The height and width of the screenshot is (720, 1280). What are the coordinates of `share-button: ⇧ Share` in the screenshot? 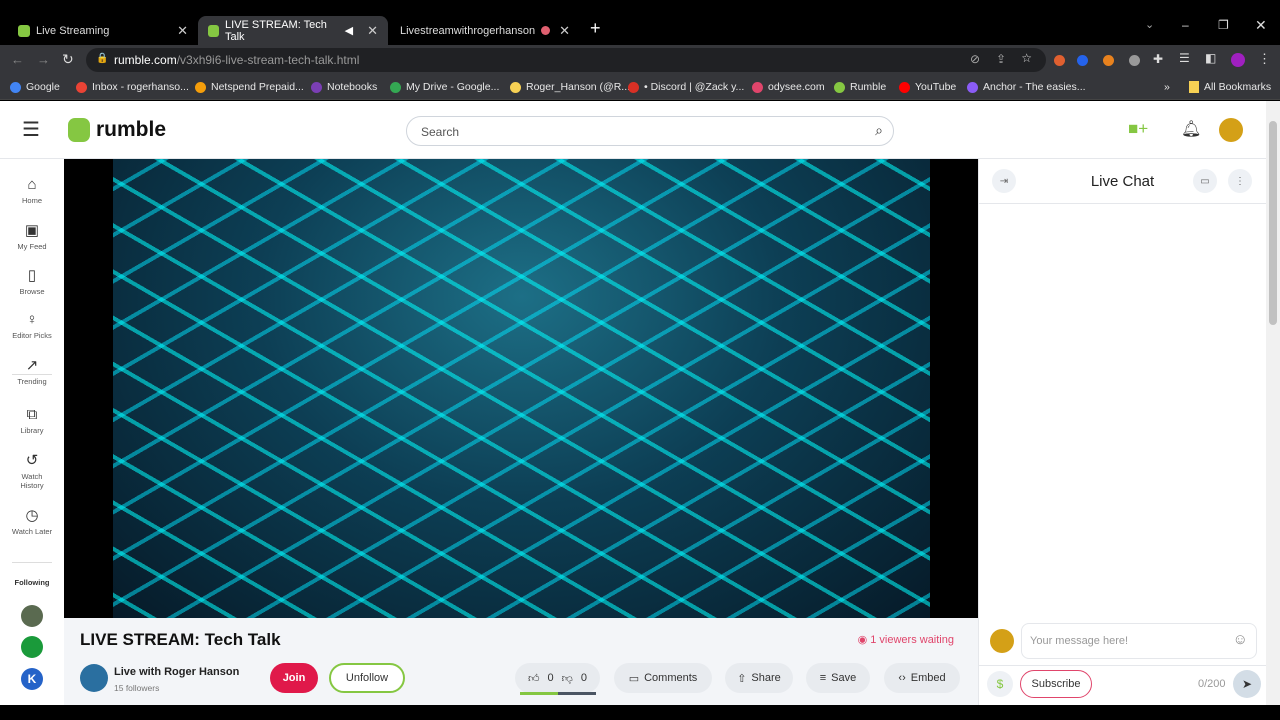 It's located at (759, 678).